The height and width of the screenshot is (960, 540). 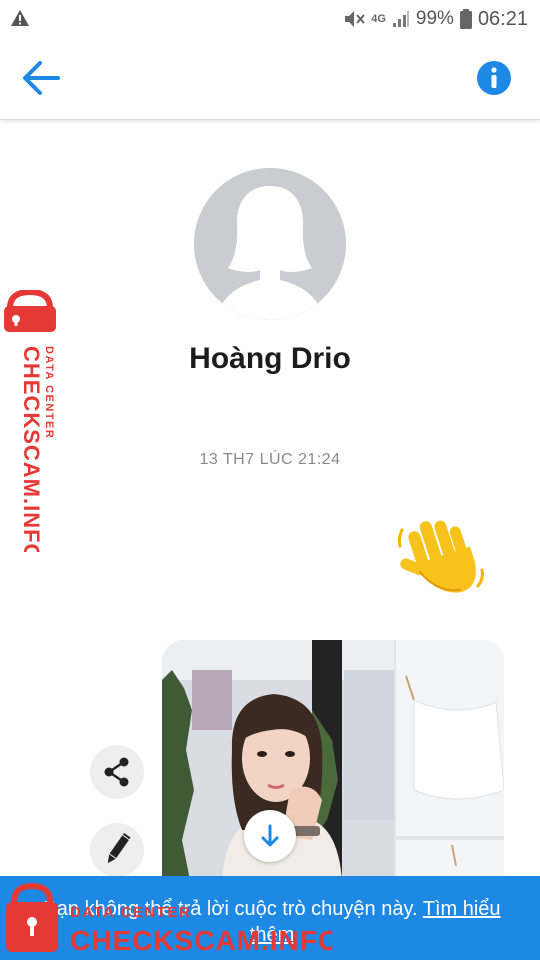 I want to click on edit-button, so click(x=117, y=850).